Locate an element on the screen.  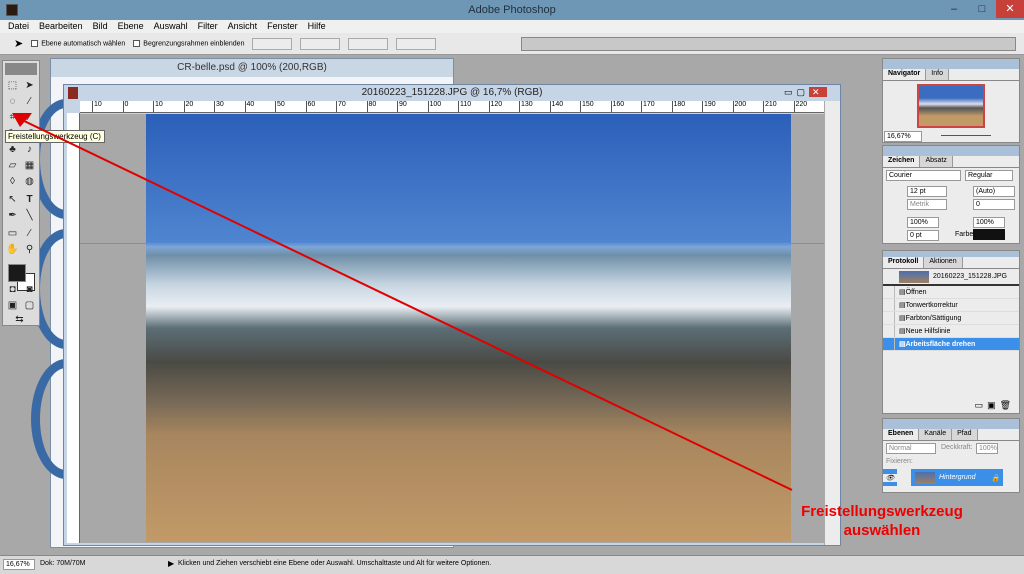
layer-name: Hintergrund is located at coordinates (957, 477).